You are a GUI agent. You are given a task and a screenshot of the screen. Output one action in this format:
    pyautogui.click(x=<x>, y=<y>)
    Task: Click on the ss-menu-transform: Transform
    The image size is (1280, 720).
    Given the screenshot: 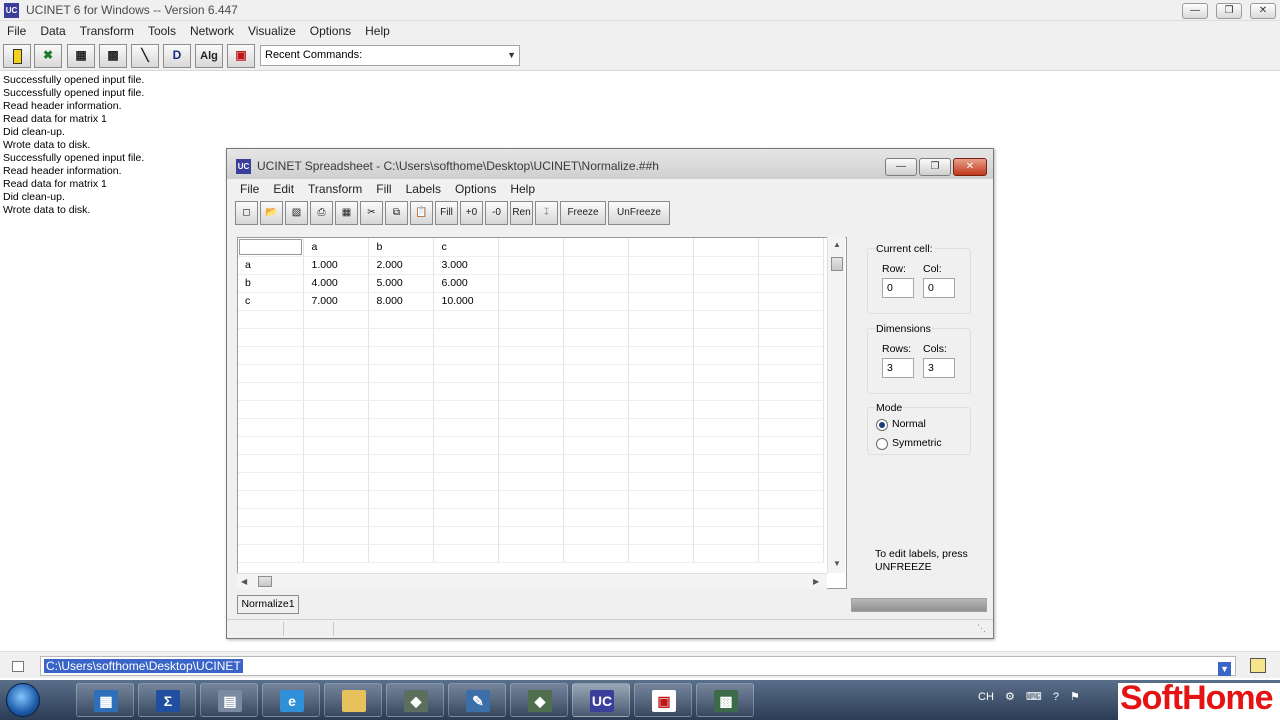 What is the action you would take?
    pyautogui.click(x=335, y=189)
    